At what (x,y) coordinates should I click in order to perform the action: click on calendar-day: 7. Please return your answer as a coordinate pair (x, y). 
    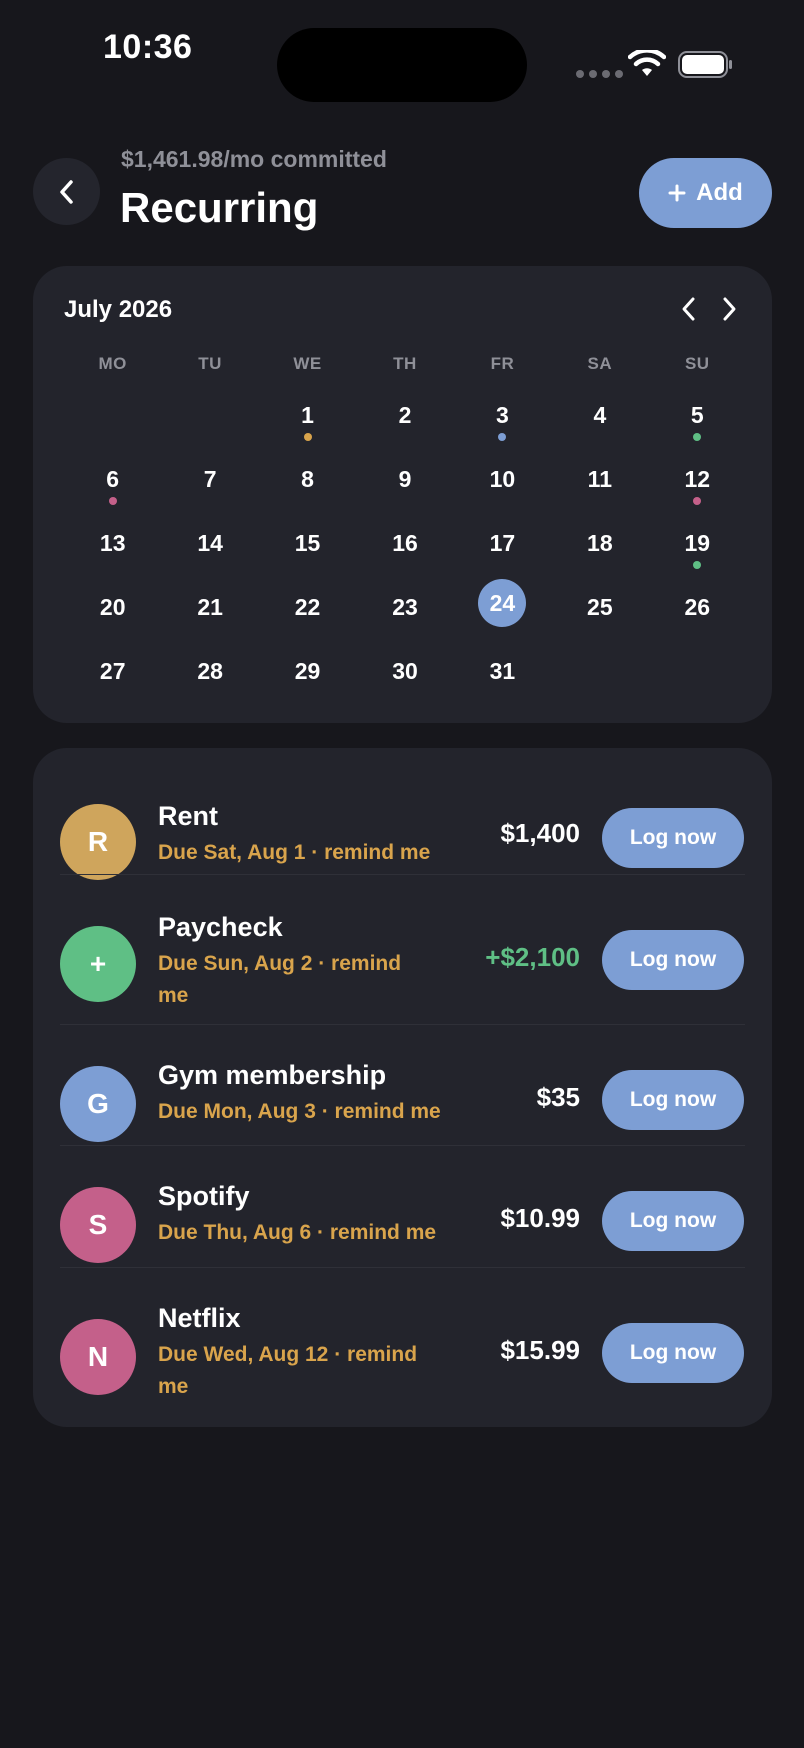
    Looking at the image, I should click on (209, 477).